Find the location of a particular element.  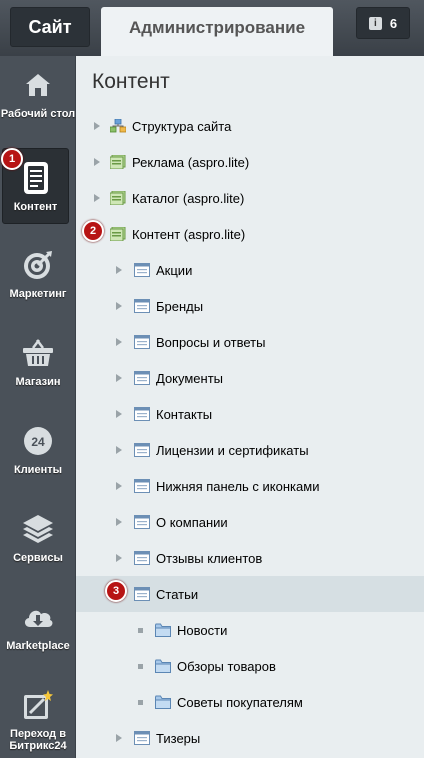

sidebar-item-label: Магазин is located at coordinates (38, 382).